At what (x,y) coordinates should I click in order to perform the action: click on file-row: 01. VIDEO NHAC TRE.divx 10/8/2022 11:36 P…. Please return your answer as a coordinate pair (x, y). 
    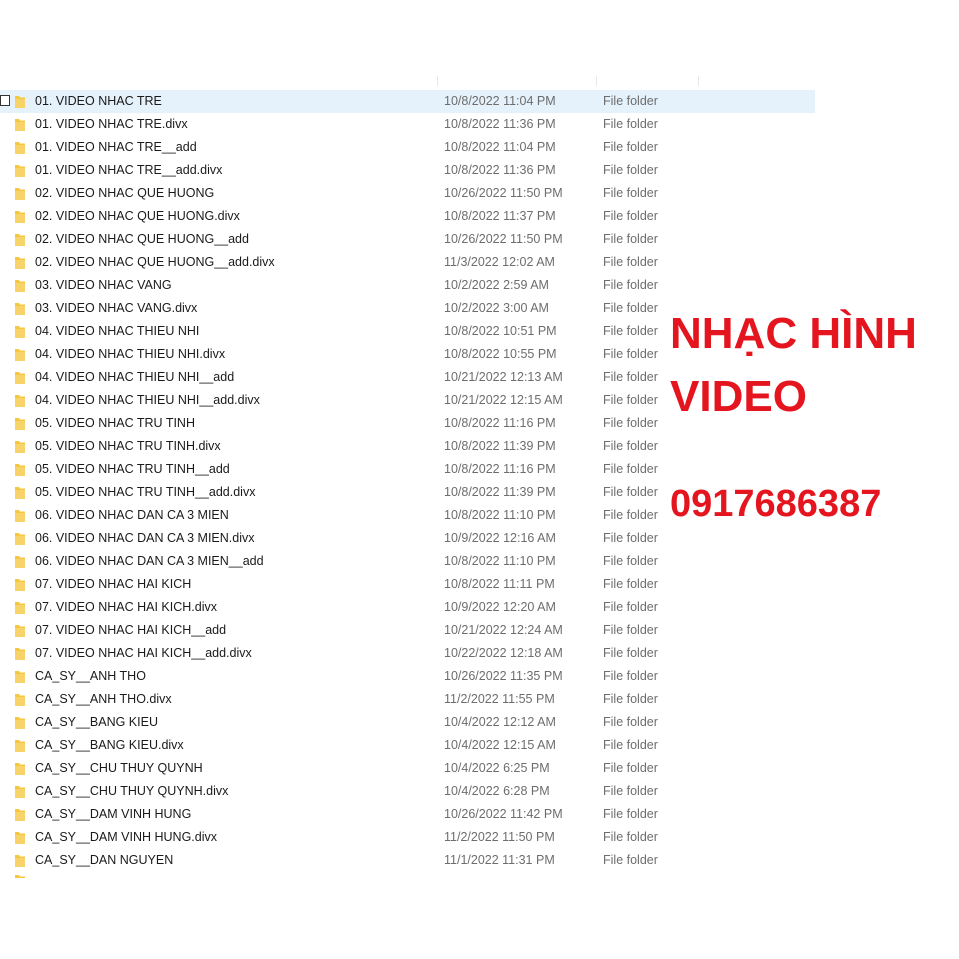
    Looking at the image, I should click on (407, 124).